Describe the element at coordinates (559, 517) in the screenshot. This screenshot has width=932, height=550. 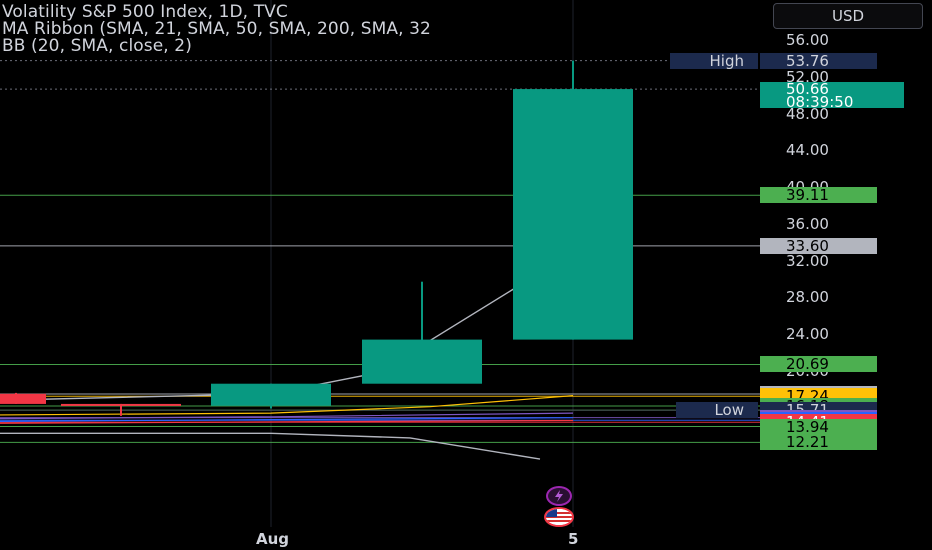
I see `us-flag-event-icon` at that location.